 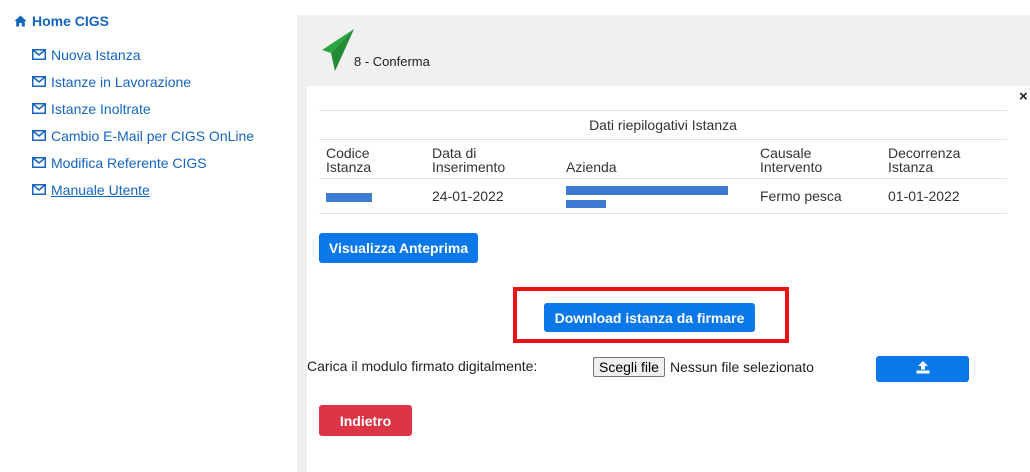 I want to click on sidebar-item-nuova-istanza: Nuova Istanza, so click(x=143, y=54).